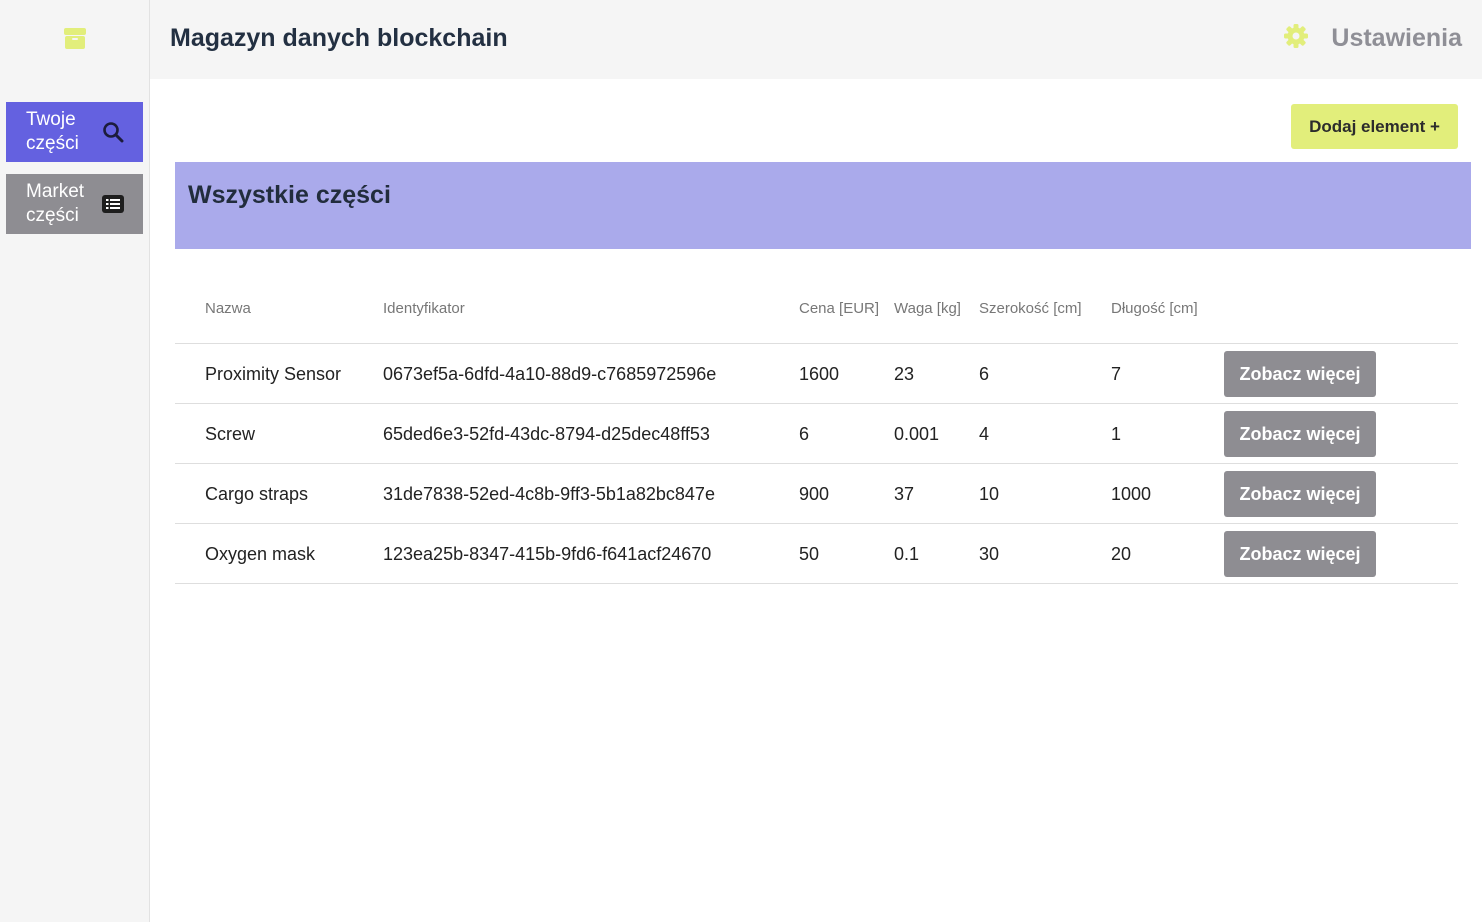  What do you see at coordinates (113, 132) in the screenshot?
I see `search-icon` at bounding box center [113, 132].